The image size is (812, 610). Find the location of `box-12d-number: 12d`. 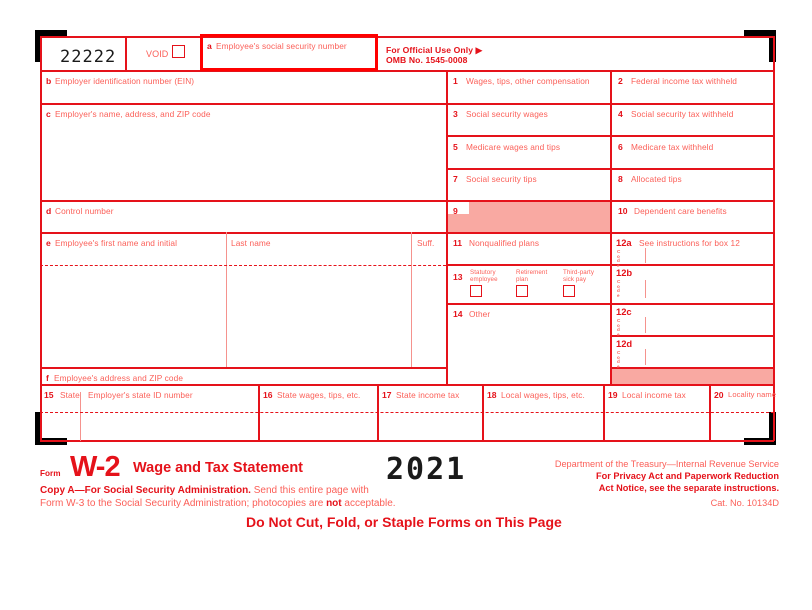

box-12d-number: 12d is located at coordinates (624, 343).